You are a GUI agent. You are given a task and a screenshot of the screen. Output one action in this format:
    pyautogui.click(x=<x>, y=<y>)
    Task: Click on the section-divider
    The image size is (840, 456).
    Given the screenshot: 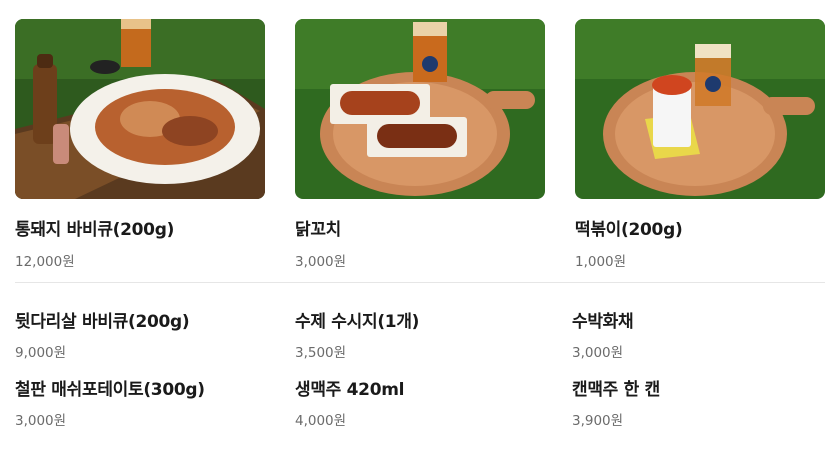 What is the action you would take?
    pyautogui.click(x=420, y=282)
    